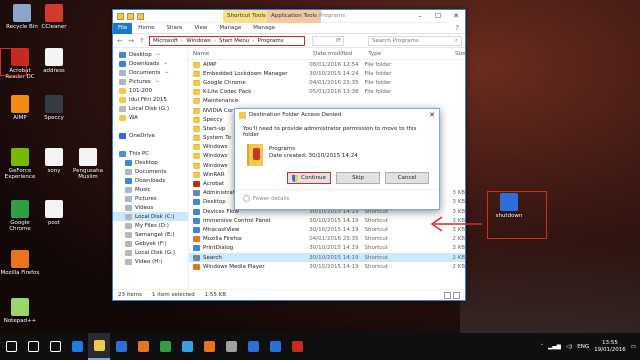  What do you see at coordinates (246, 16) in the screenshot?
I see `shortcut-tools-tab: Shortcut Tools` at bounding box center [246, 16].